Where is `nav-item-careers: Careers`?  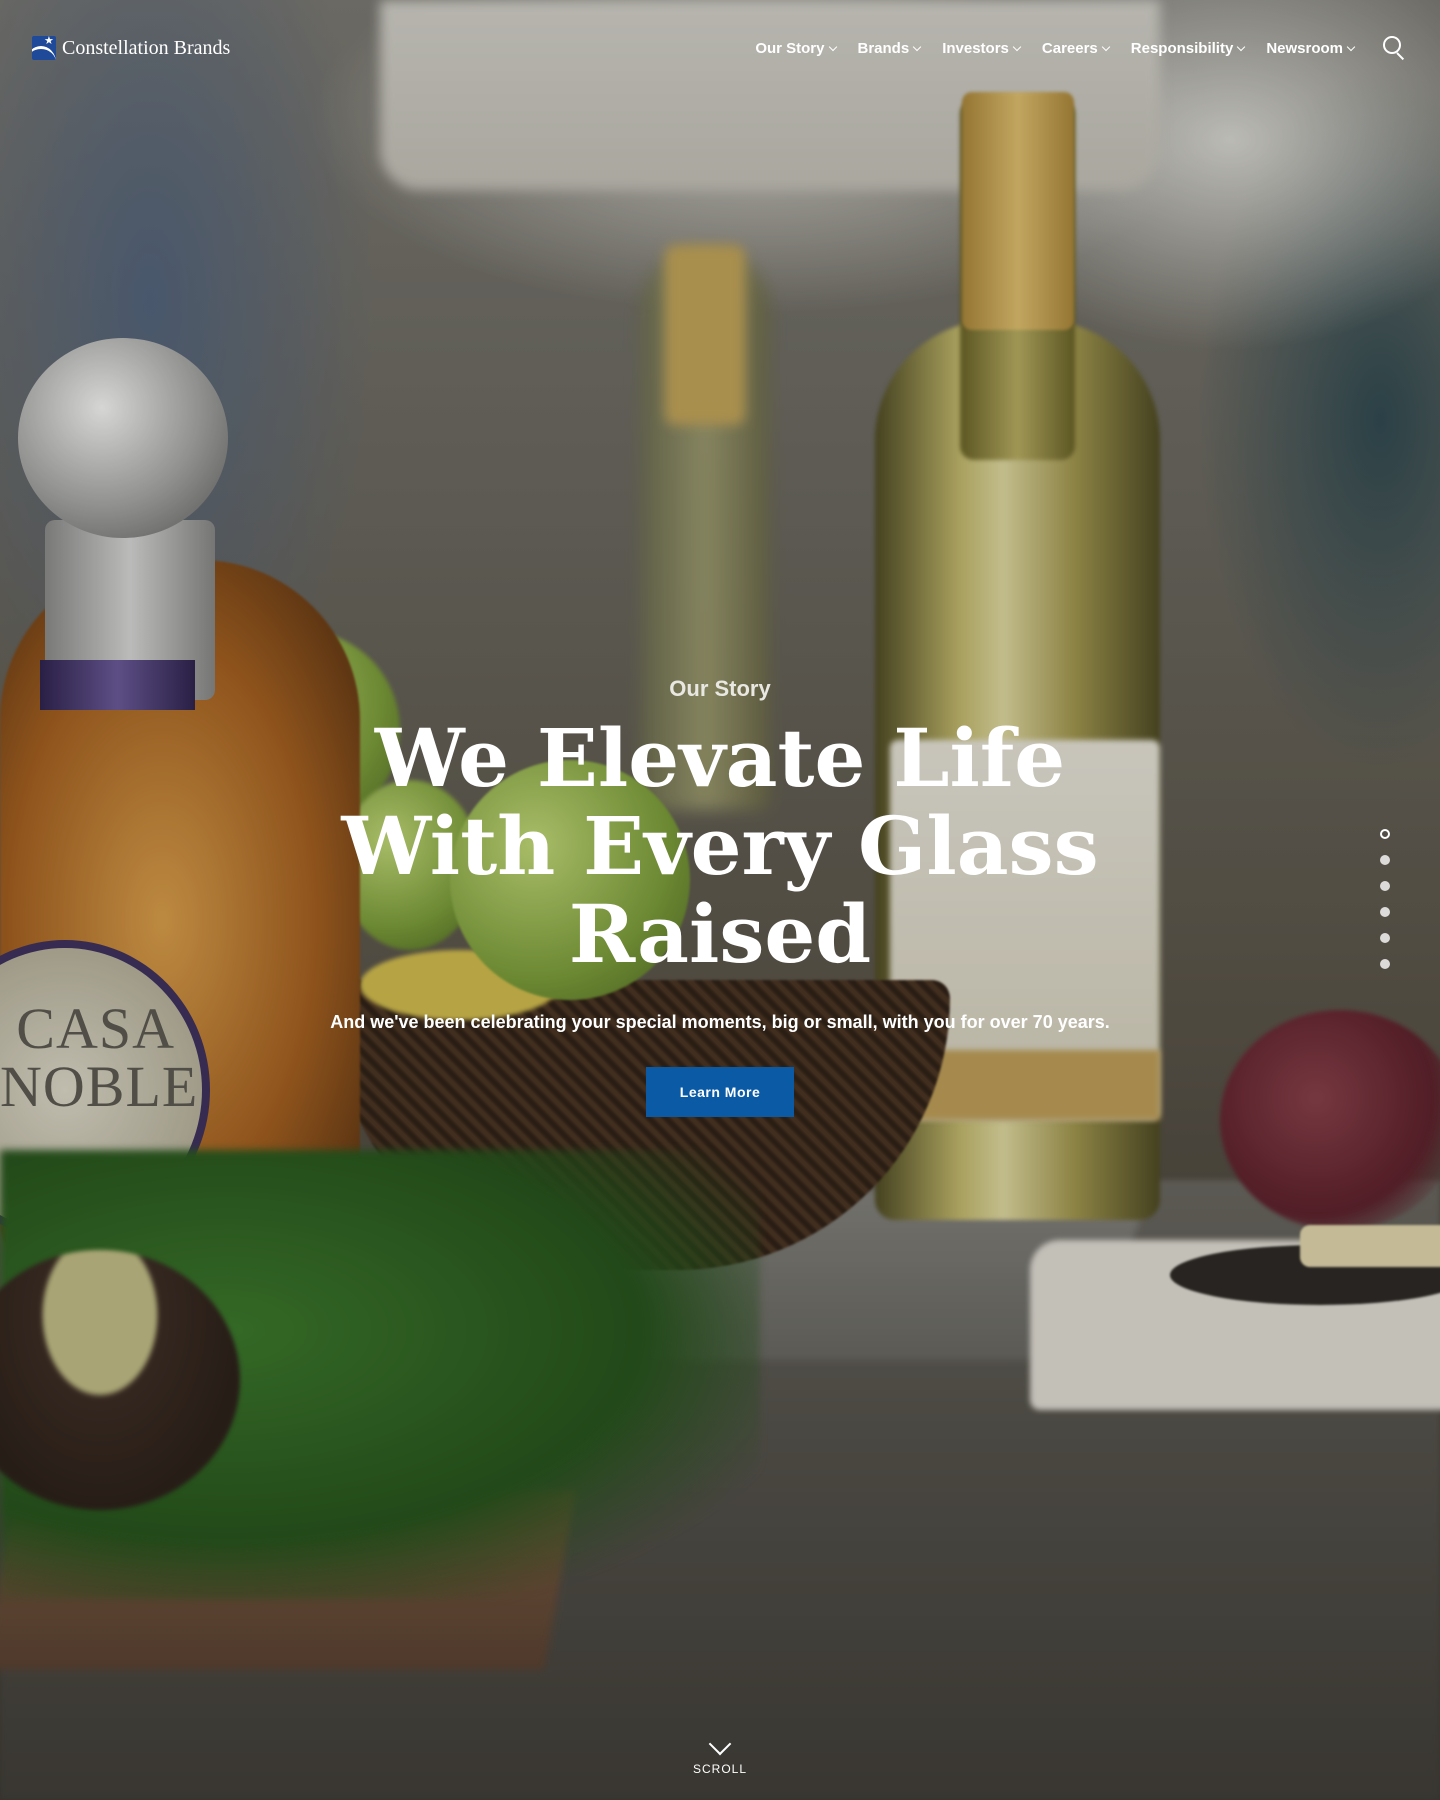
nav-item-careers: Careers is located at coordinates (1076, 48).